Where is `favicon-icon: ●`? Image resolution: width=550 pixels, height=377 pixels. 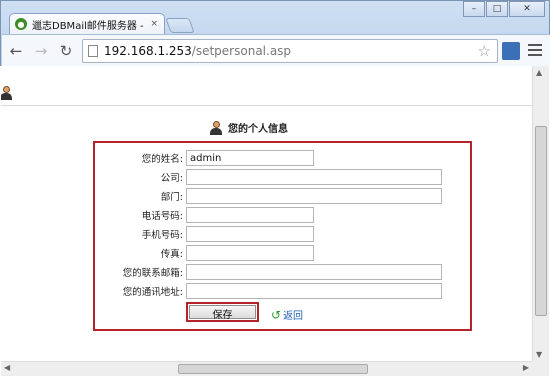 favicon-icon: ● is located at coordinates (21, 24).